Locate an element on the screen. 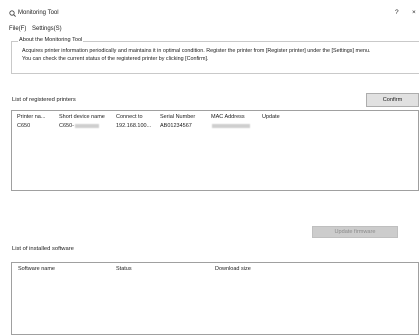 The width and height of the screenshot is (419, 335). column-header-software-name: Software name is located at coordinates (36, 269).